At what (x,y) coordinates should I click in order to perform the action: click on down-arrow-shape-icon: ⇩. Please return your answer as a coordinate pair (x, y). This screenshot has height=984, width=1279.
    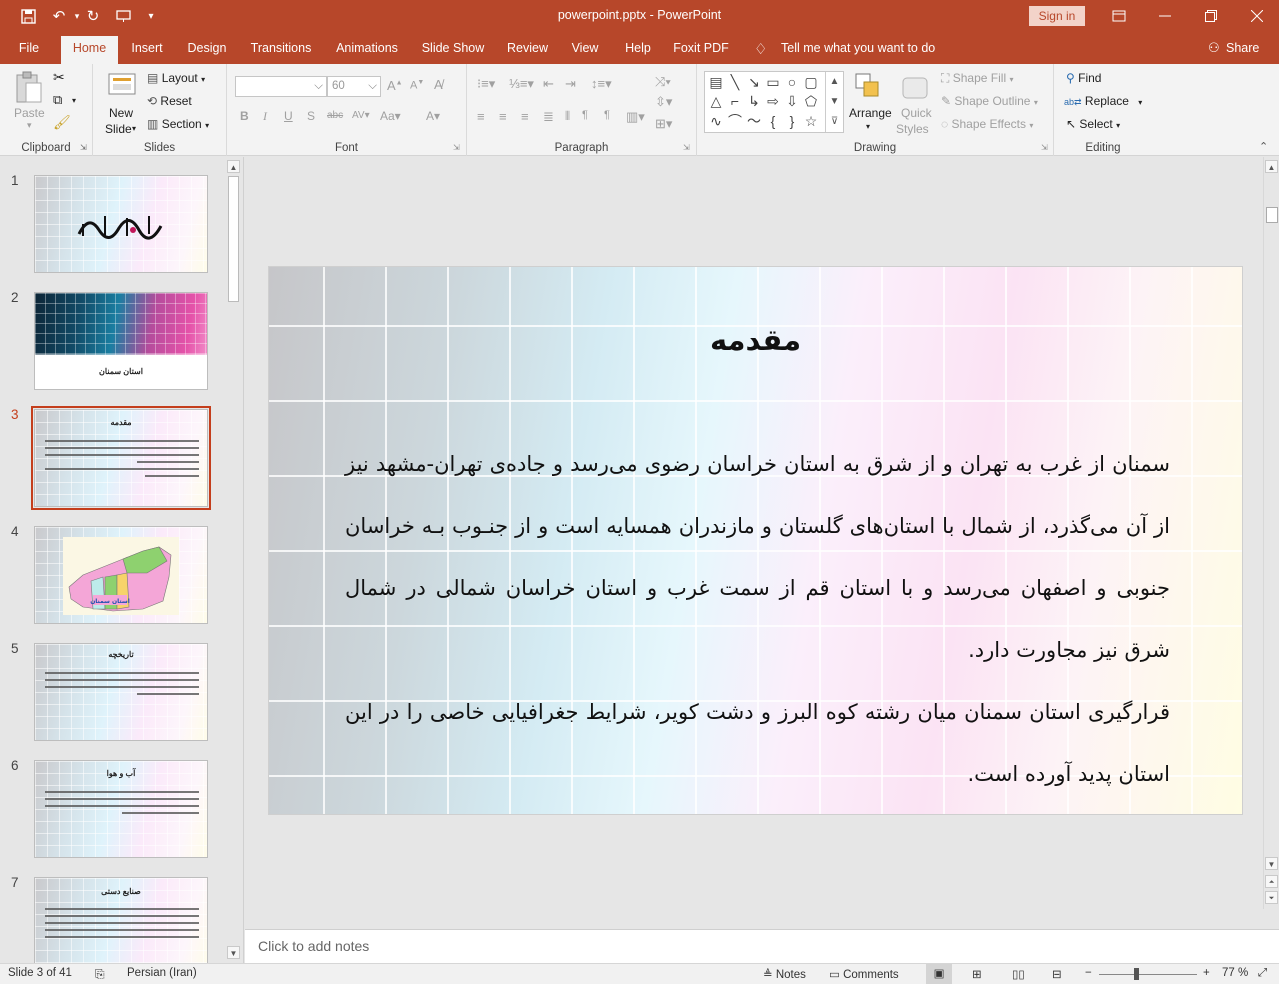
    Looking at the image, I should click on (792, 101).